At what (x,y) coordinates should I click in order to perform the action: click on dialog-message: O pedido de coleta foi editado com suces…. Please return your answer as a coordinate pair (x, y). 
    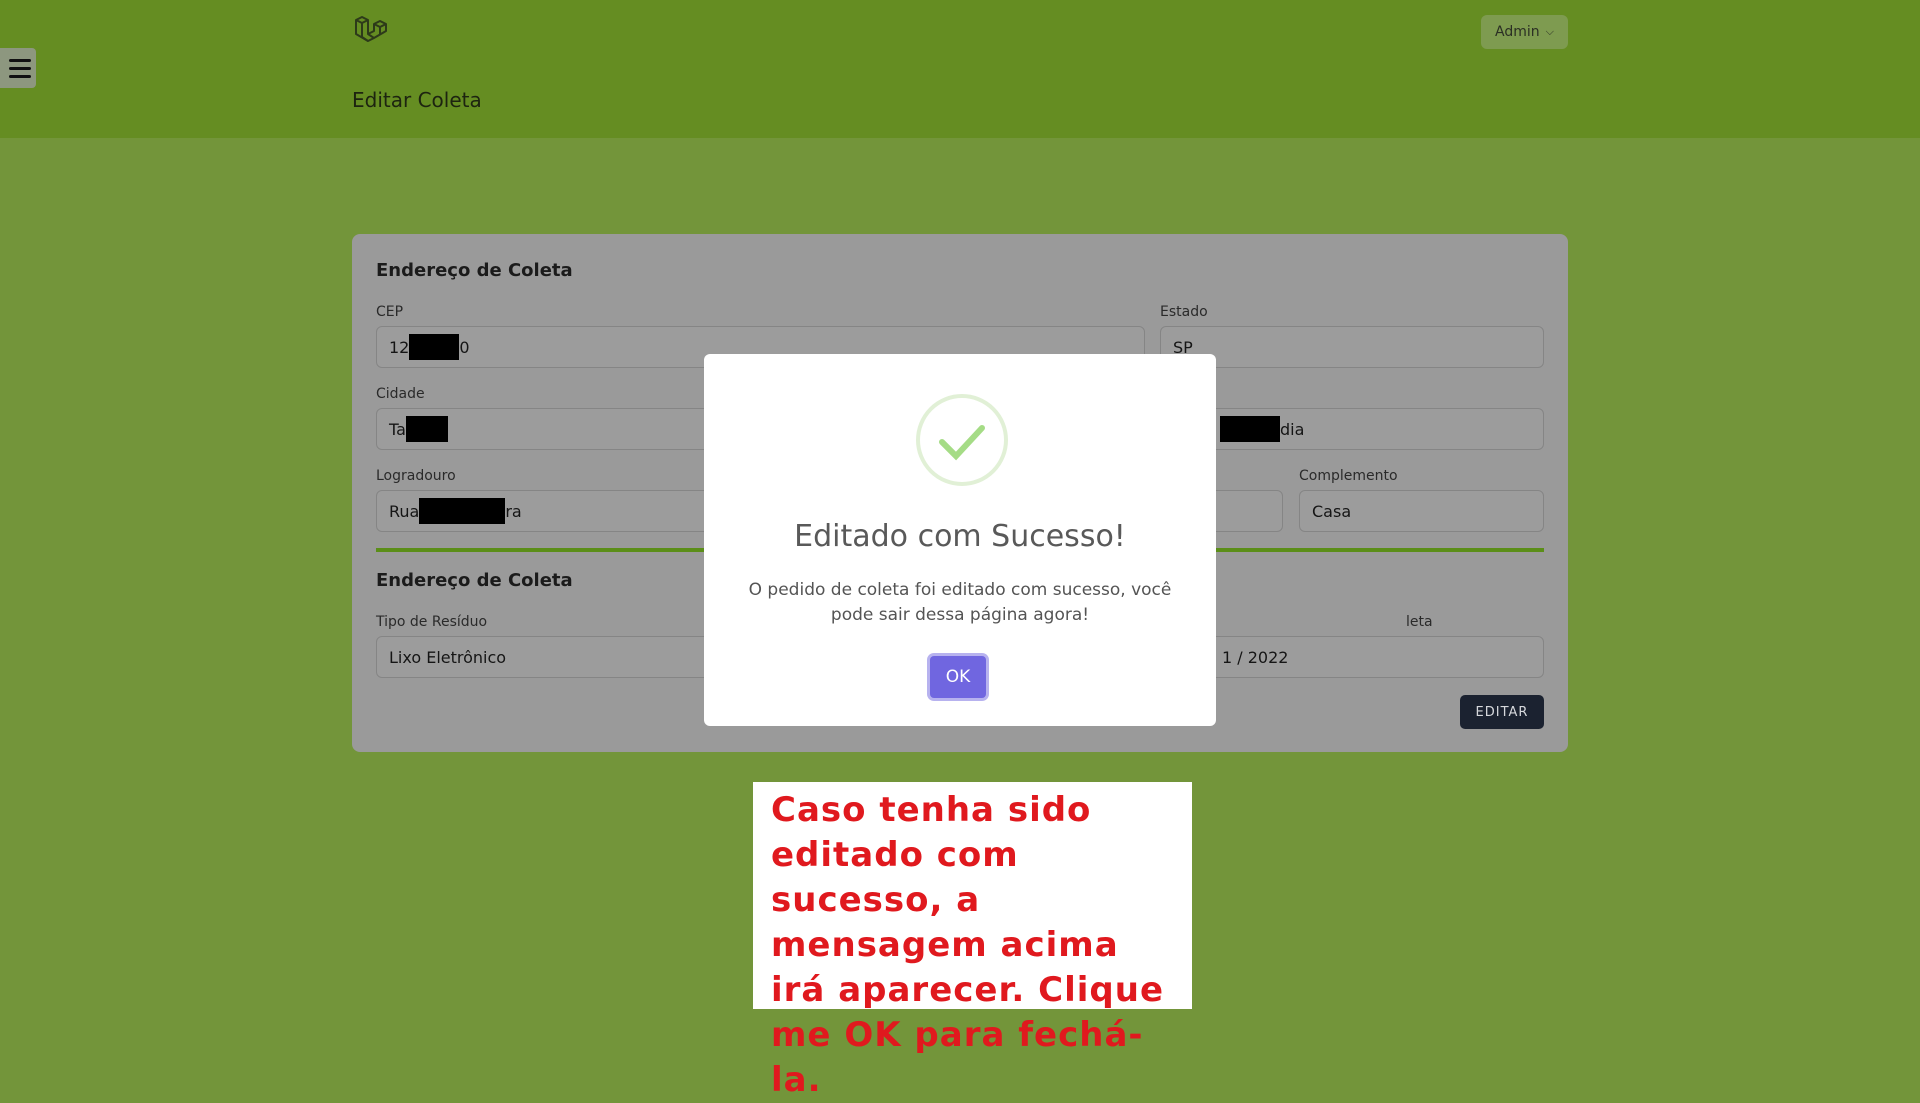
    Looking at the image, I should click on (960, 602).